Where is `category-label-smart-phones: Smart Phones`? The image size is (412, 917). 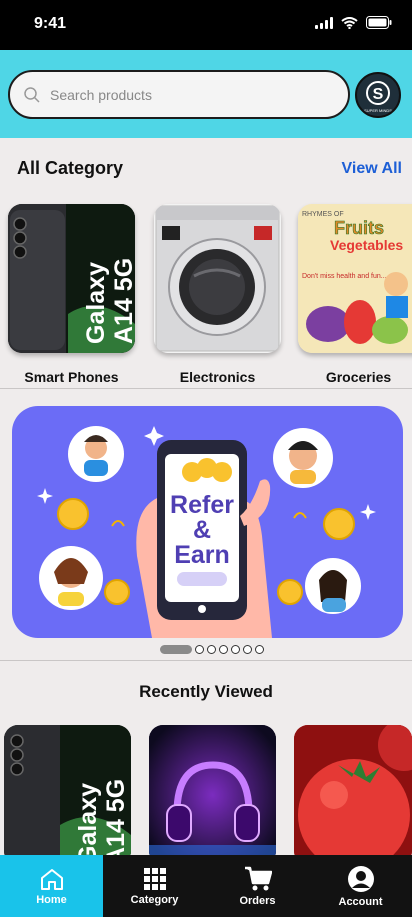
category-label-smart-phones: Smart Phones is located at coordinates (71, 377).